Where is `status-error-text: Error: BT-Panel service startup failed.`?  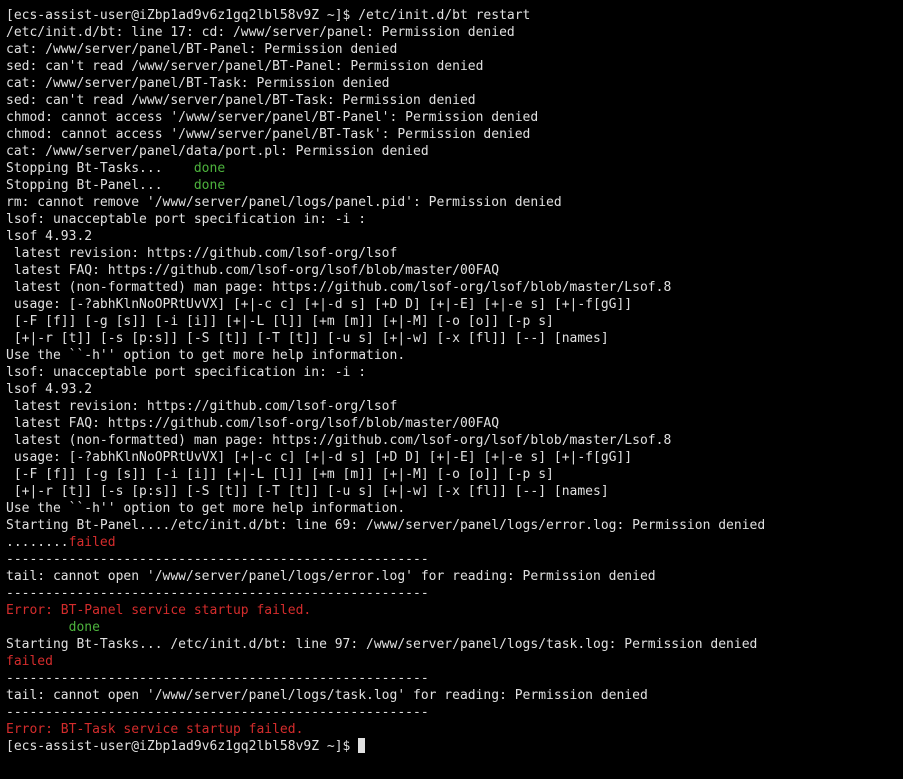 status-error-text: Error: BT-Panel service startup failed. is located at coordinates (159, 610).